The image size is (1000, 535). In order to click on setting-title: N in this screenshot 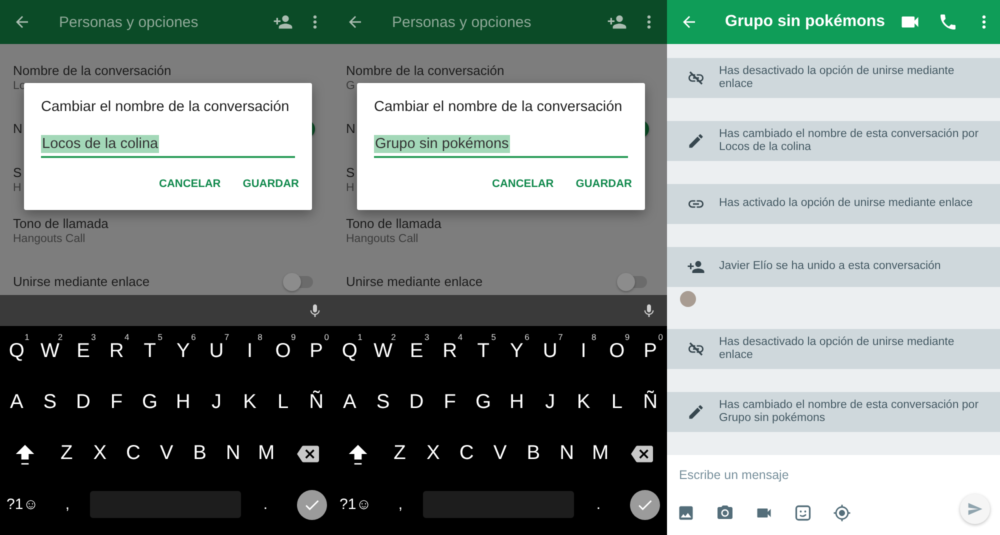, I will do `click(17, 129)`.